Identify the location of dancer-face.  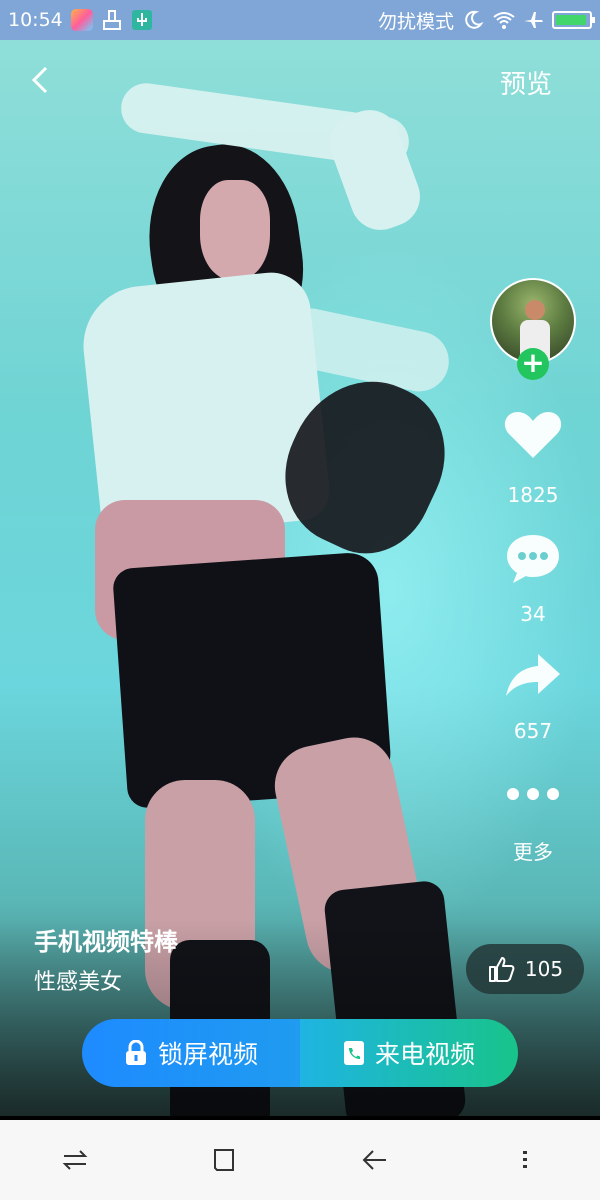
(235, 230).